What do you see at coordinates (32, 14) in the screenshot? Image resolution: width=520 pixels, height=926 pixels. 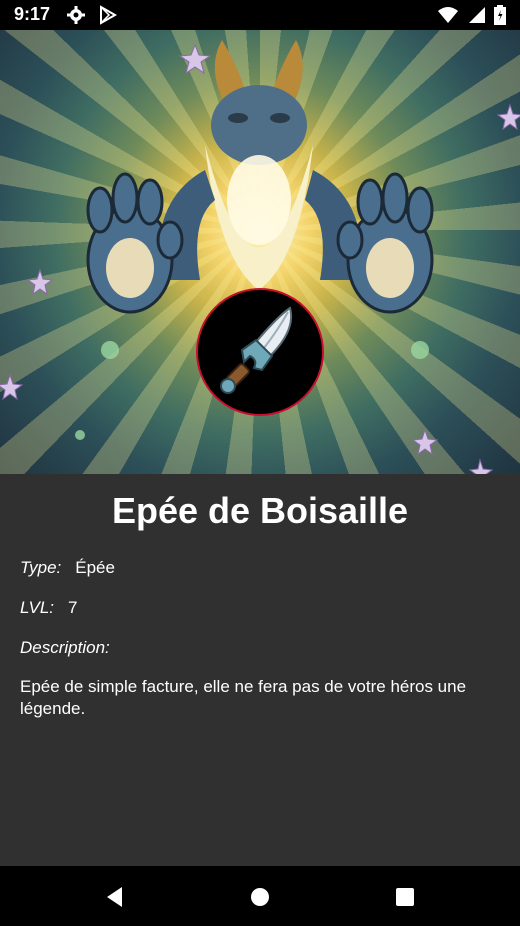 I see `status-time: 9:17` at bounding box center [32, 14].